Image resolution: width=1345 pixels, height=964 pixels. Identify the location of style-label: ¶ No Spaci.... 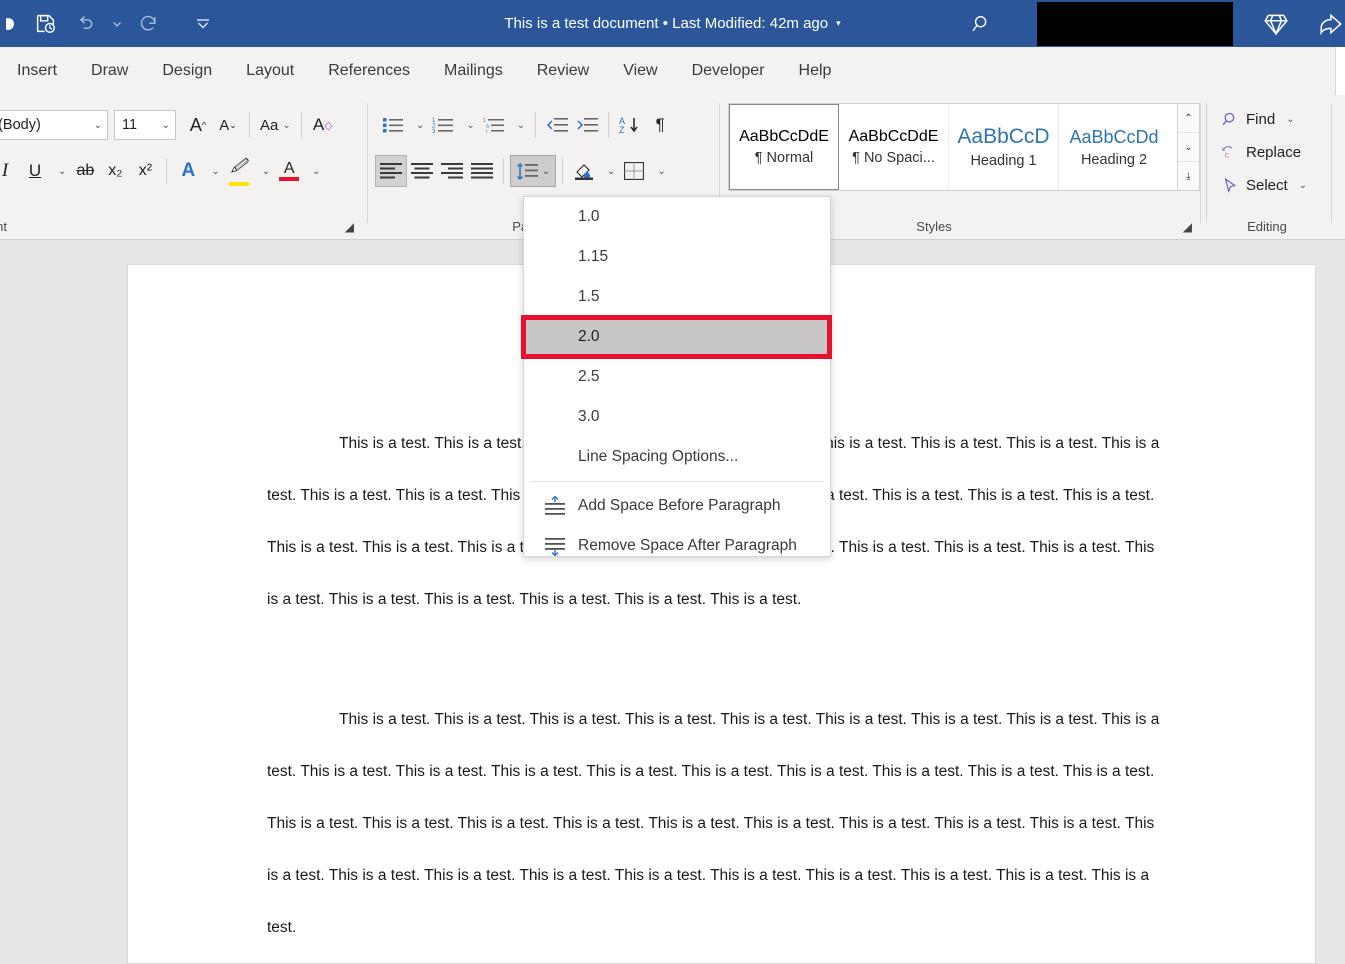
(893, 158).